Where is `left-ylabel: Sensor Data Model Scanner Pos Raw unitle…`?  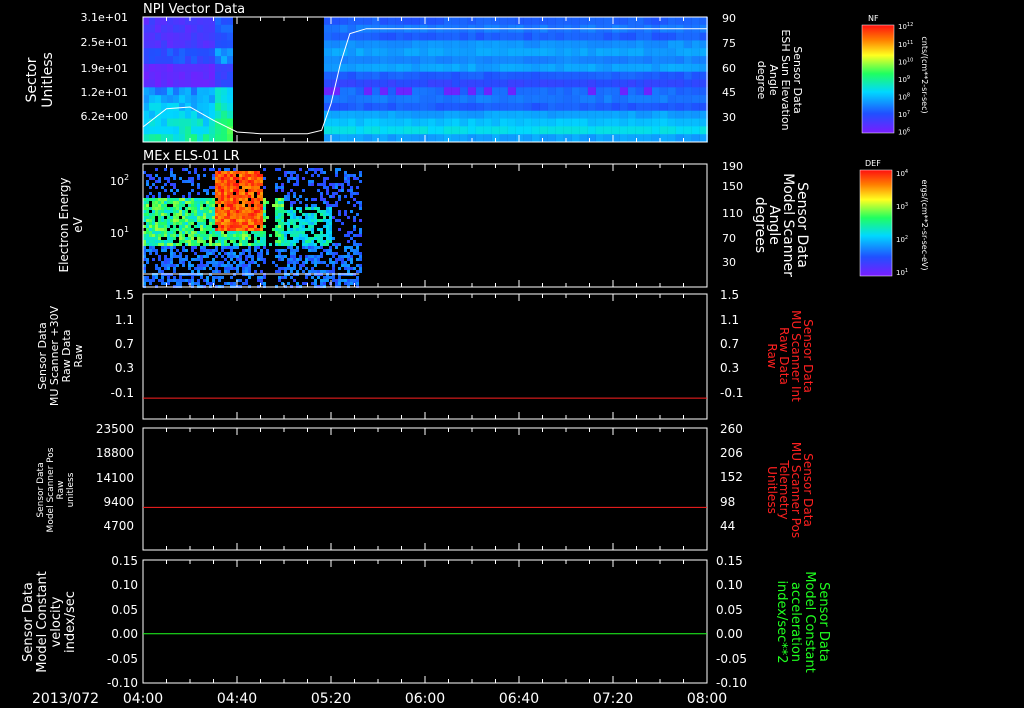 left-ylabel: Sensor Data Model Scanner Pos Raw unitle… is located at coordinates (56, 489).